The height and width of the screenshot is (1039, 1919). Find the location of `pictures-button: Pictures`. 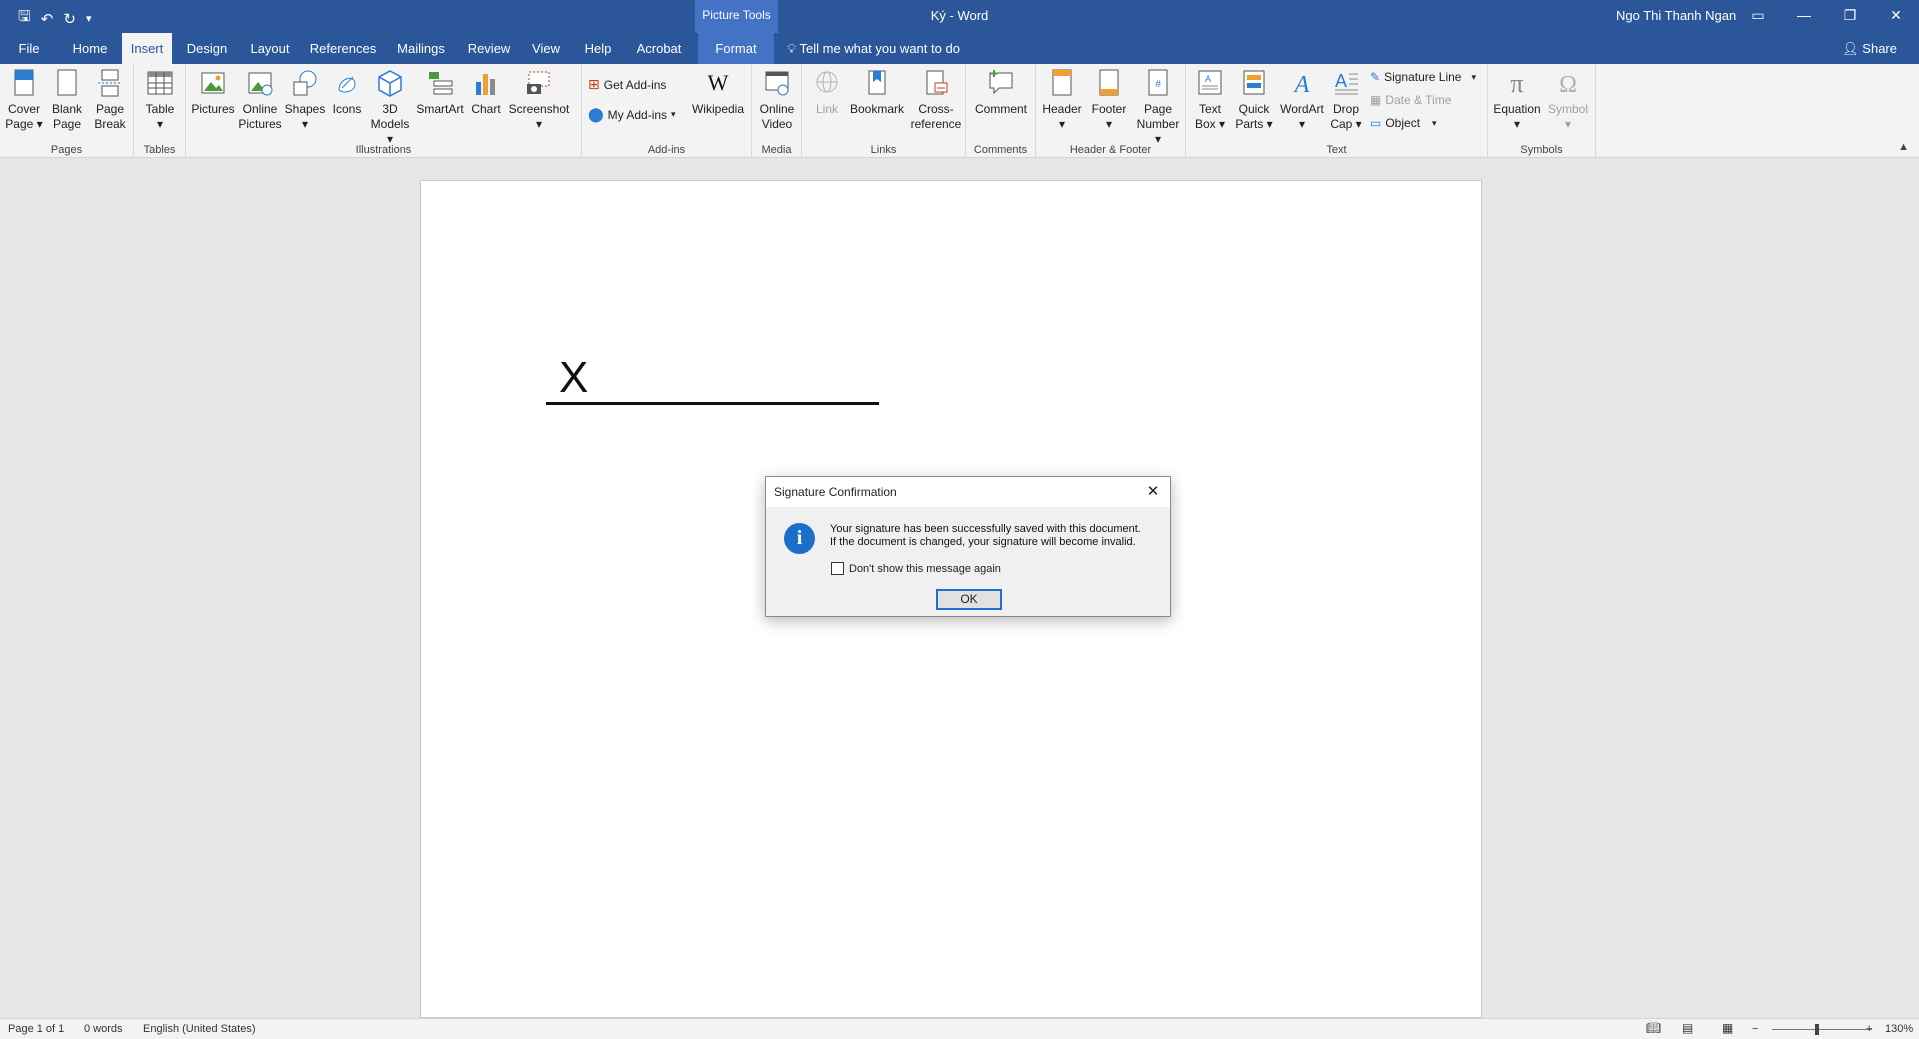

pictures-button: Pictures is located at coordinates (213, 92).